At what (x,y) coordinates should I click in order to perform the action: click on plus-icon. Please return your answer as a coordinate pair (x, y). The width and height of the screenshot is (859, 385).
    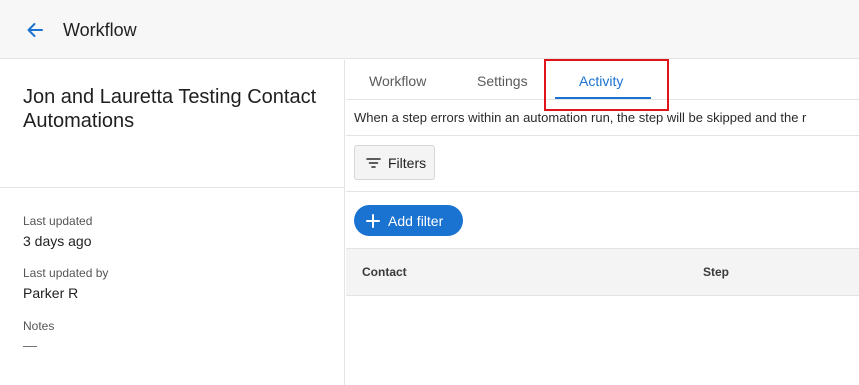
    Looking at the image, I should click on (373, 220).